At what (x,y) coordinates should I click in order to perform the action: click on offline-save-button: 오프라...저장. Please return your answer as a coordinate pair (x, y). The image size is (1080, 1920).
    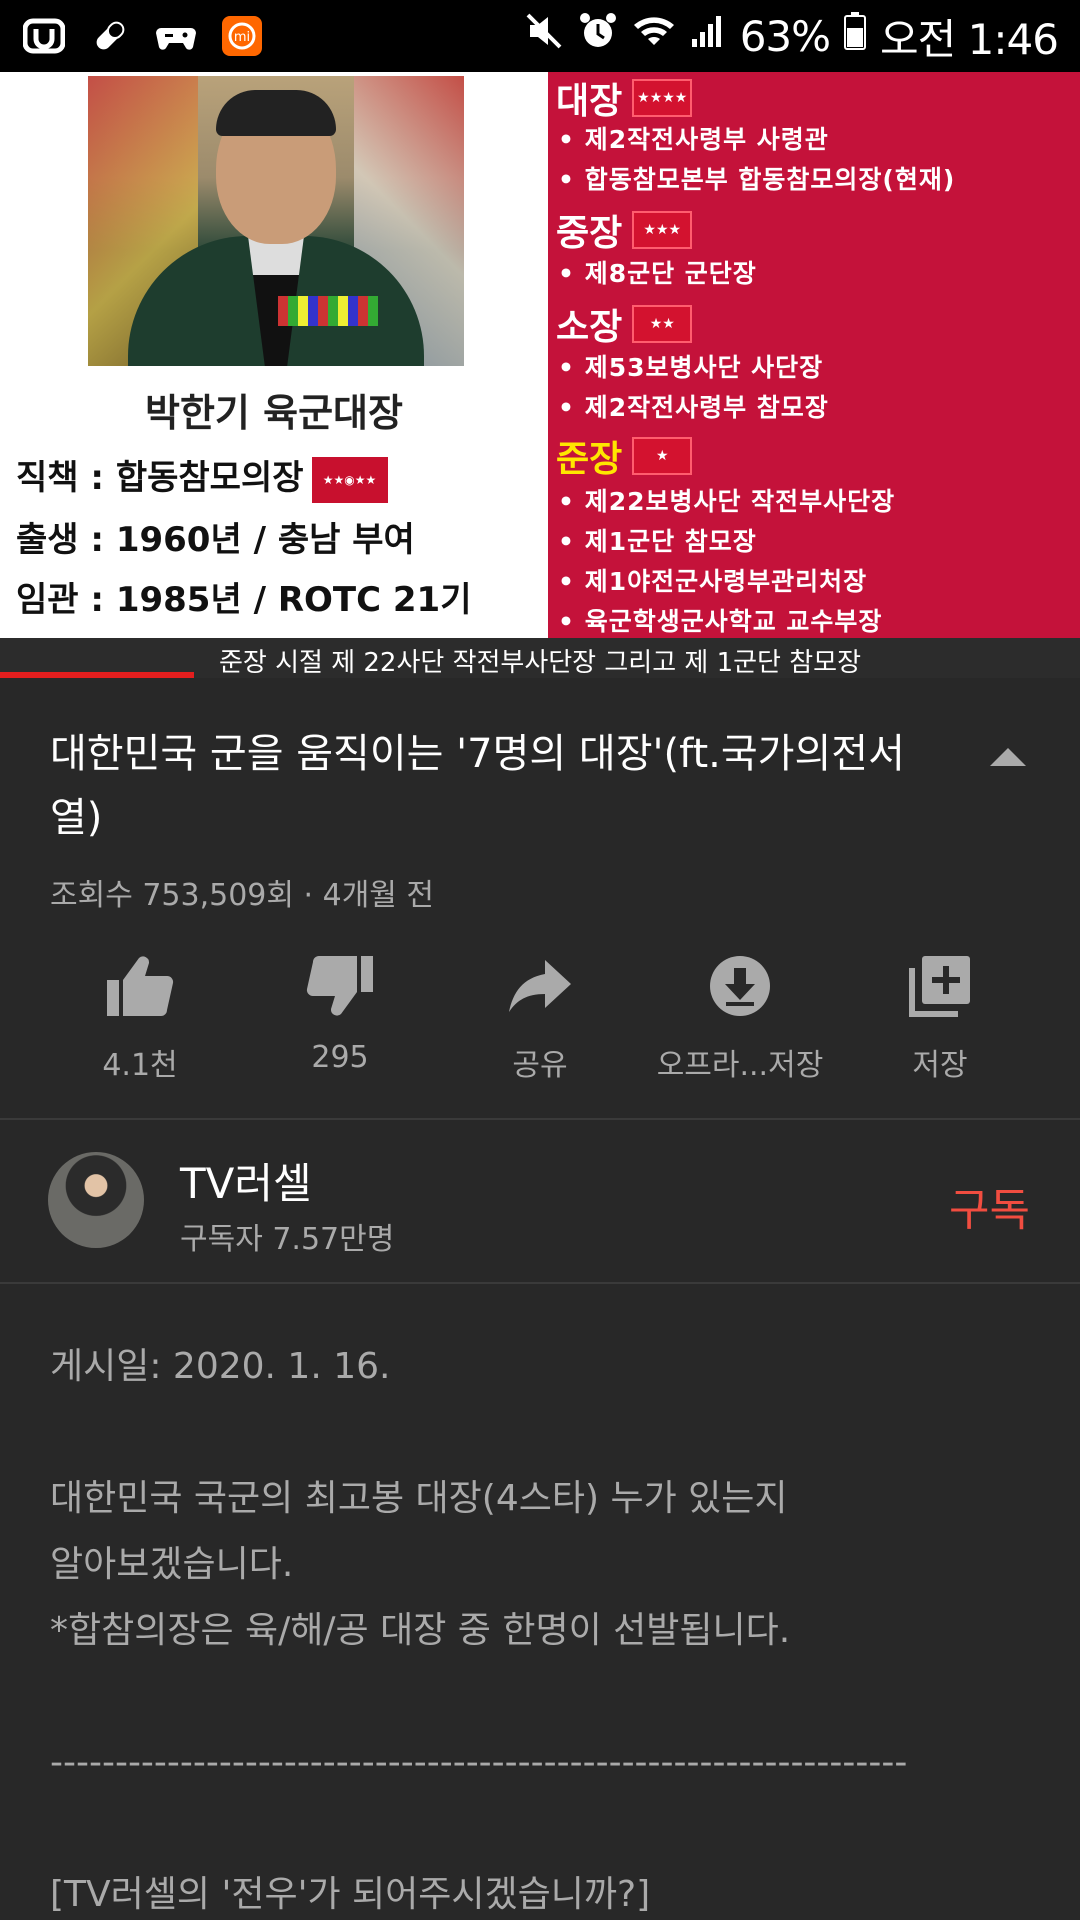
    Looking at the image, I should click on (740, 1017).